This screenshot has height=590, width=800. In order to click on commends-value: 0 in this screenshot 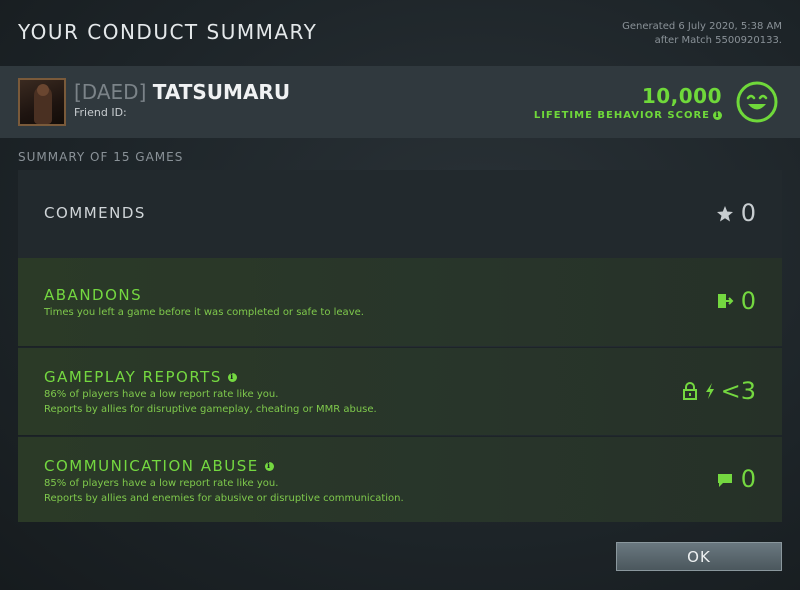, I will do `click(748, 213)`.